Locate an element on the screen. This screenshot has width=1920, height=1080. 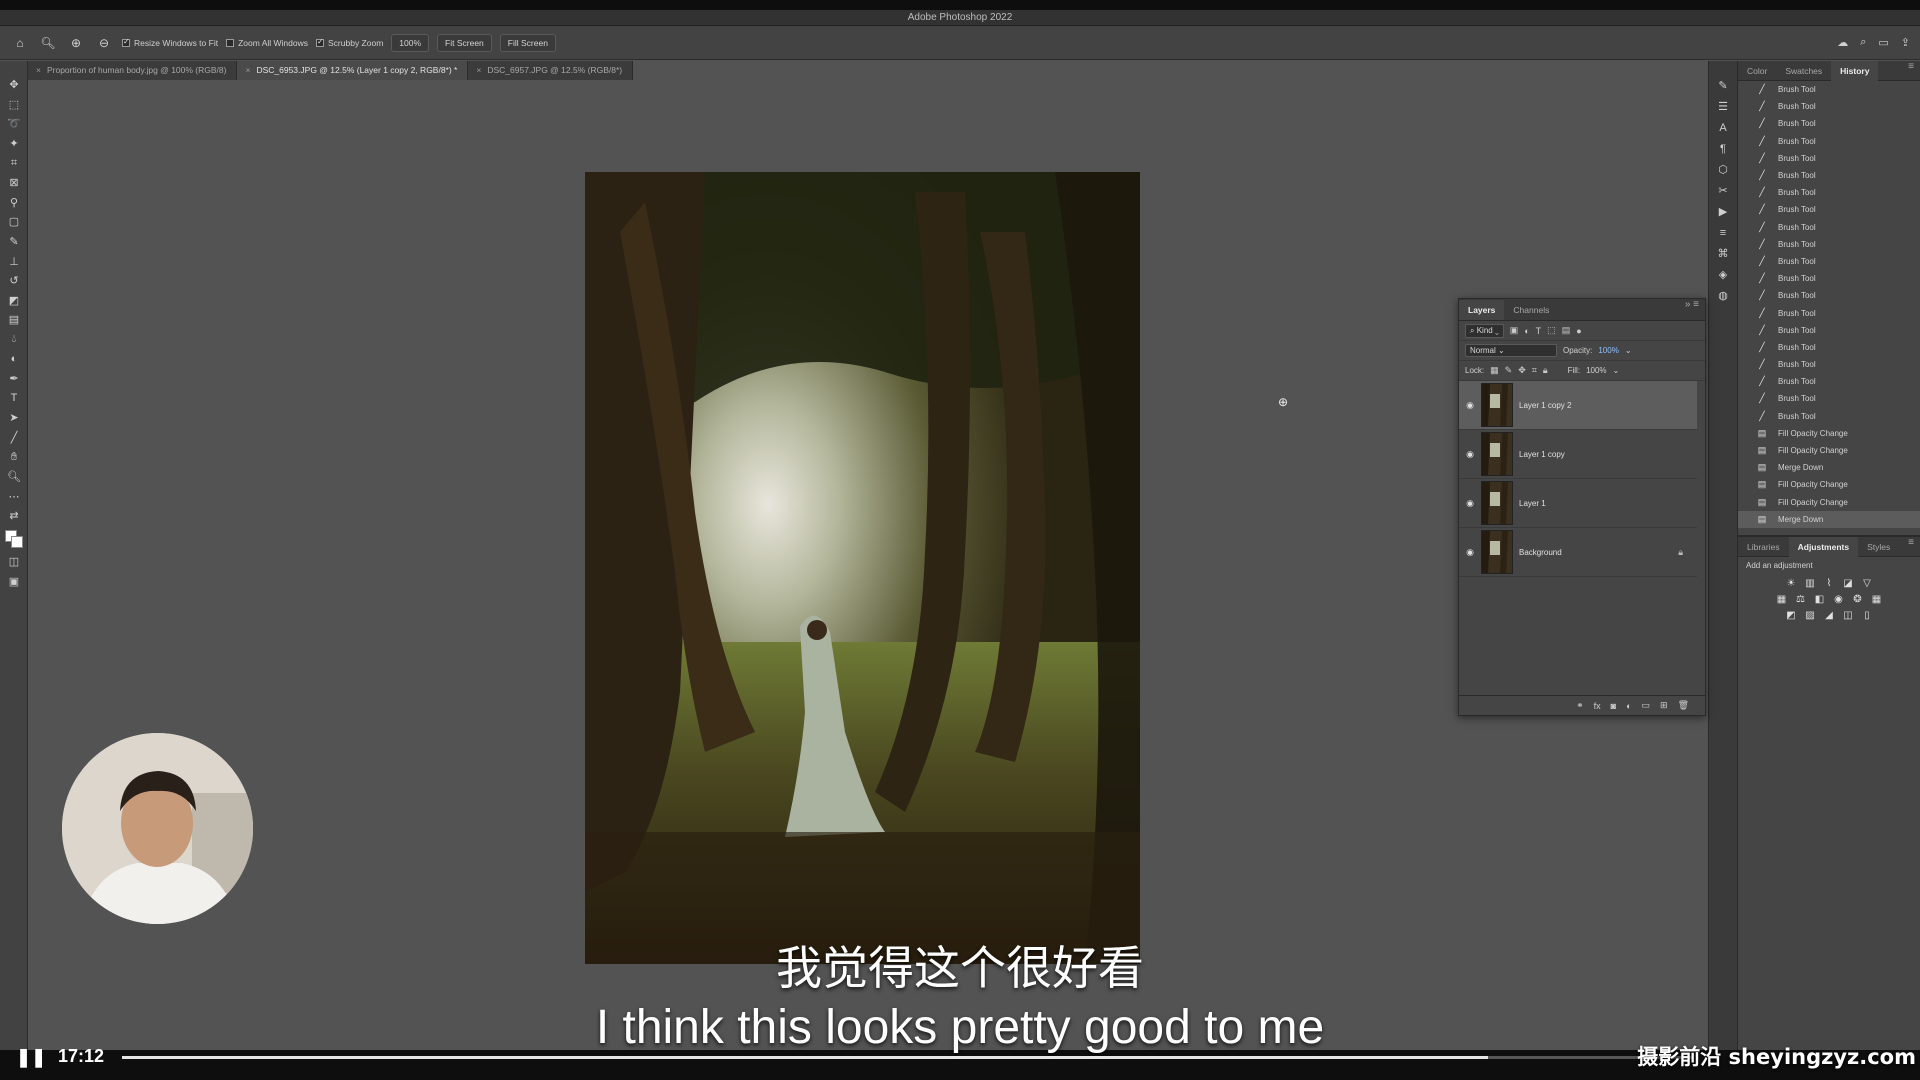
curves-icon: ⌇ is located at coordinates (1829, 584).